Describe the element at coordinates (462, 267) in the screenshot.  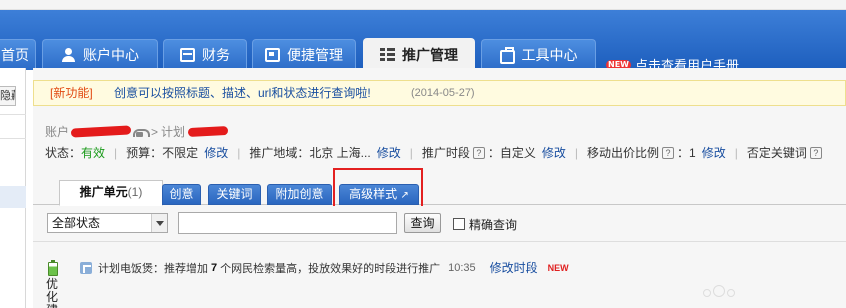
I see `tip-time: 10:35` at that location.